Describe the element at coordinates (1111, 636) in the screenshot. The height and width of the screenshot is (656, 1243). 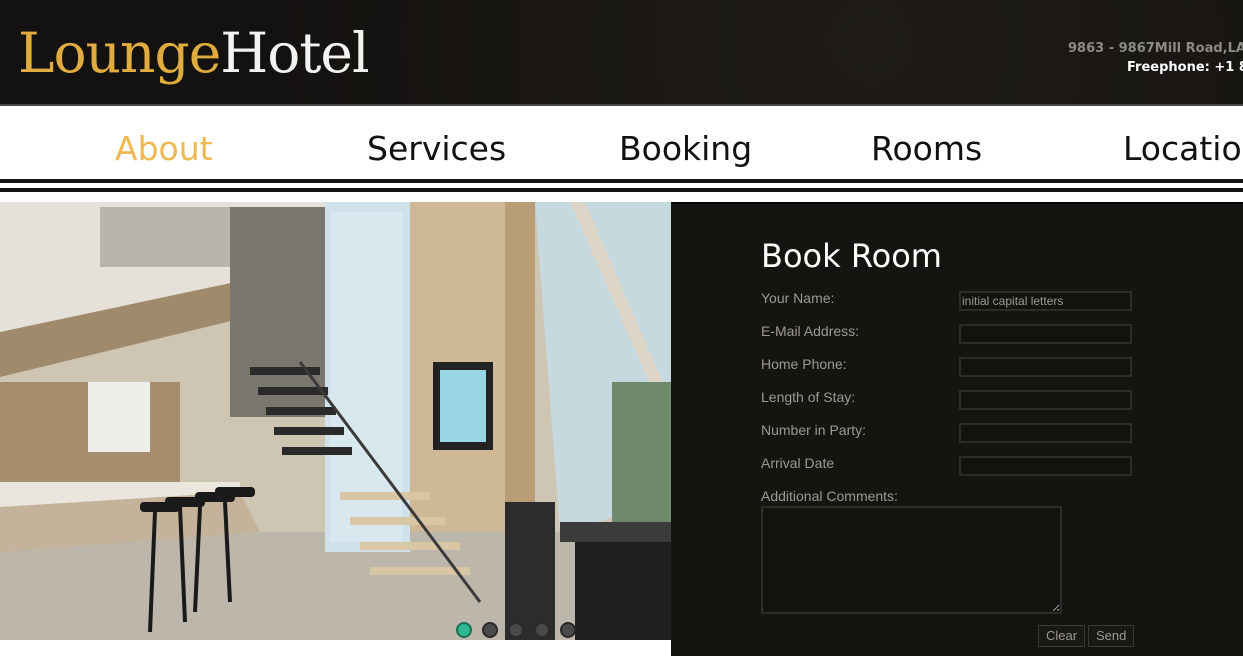
I see `send-button: Send` at that location.